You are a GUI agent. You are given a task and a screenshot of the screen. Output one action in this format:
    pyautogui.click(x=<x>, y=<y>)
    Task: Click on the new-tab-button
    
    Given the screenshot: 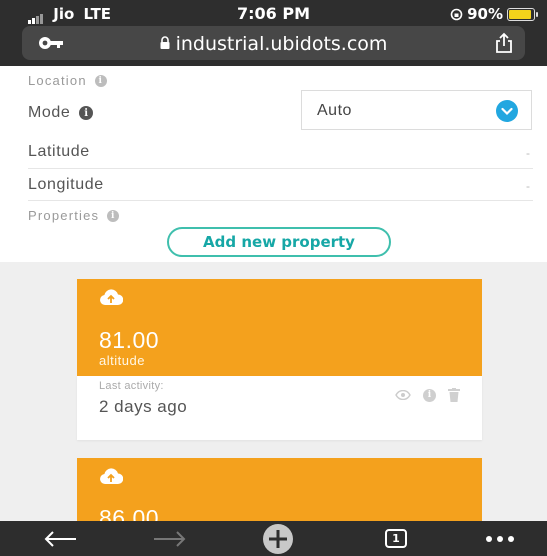 What is the action you would take?
    pyautogui.click(x=278, y=538)
    